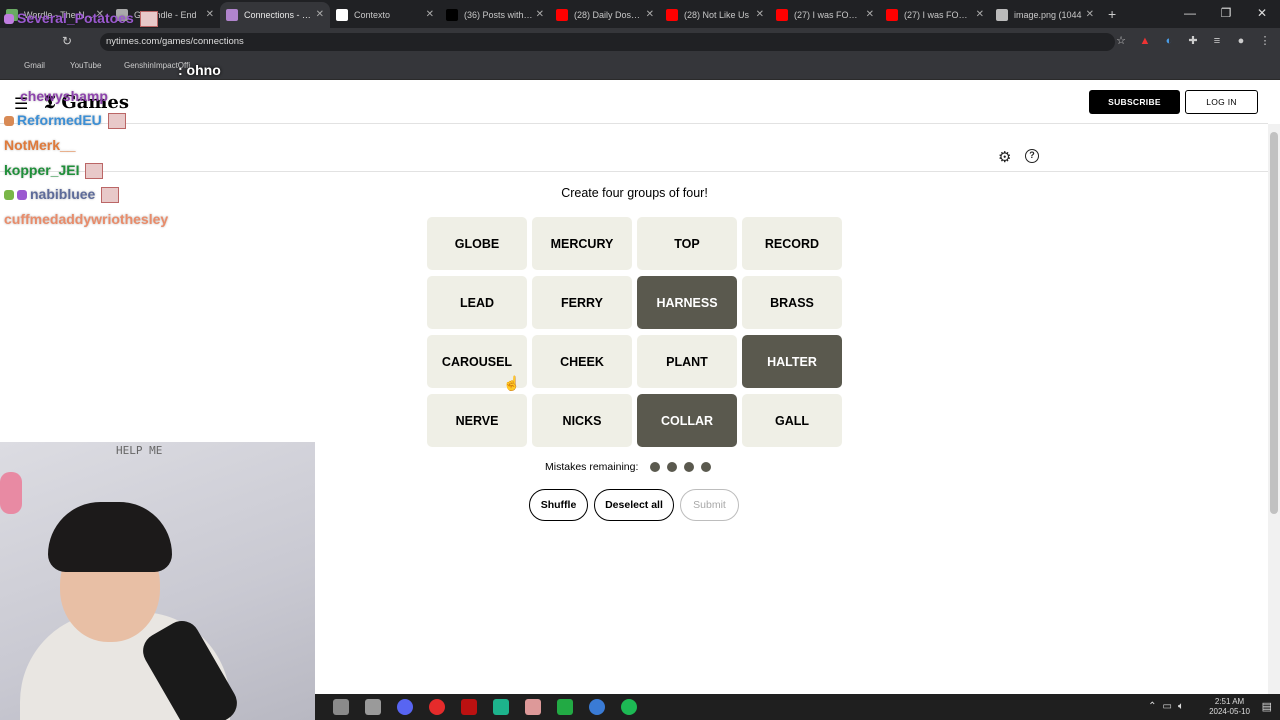 This screenshot has height=720, width=1280. Describe the element at coordinates (792, 420) in the screenshot. I see `word-card: GALL` at that location.